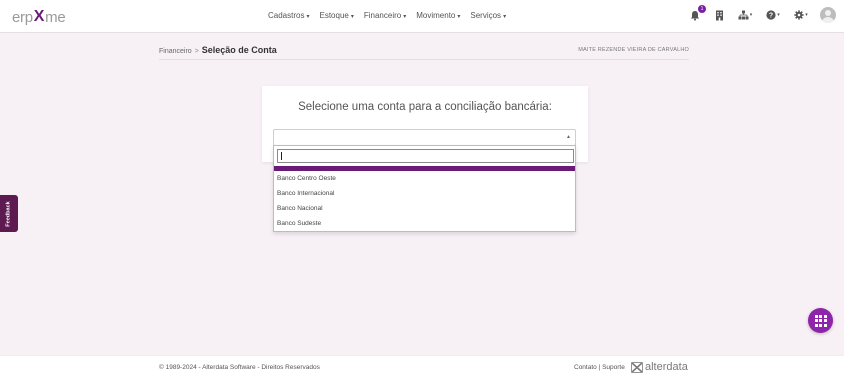  What do you see at coordinates (816, 316) in the screenshot?
I see `apps-grid-icon` at bounding box center [816, 316].